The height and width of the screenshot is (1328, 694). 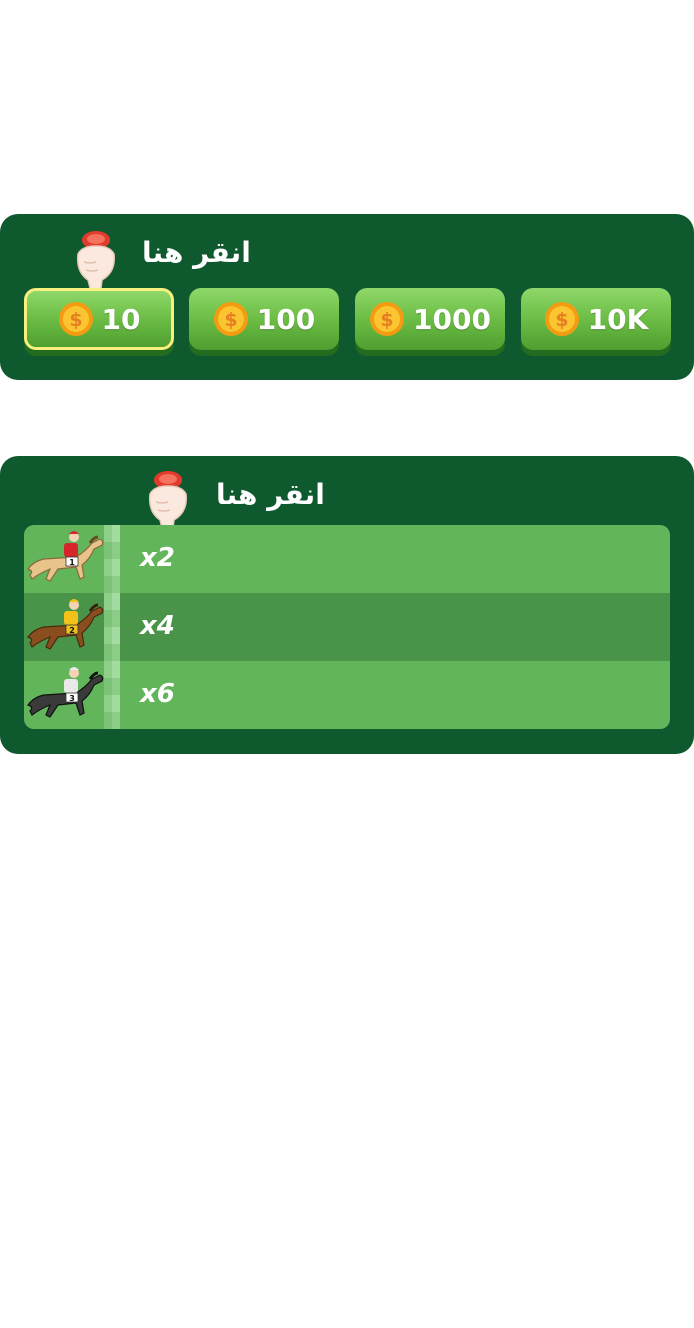 What do you see at coordinates (112, 627) in the screenshot?
I see `start-line` at bounding box center [112, 627].